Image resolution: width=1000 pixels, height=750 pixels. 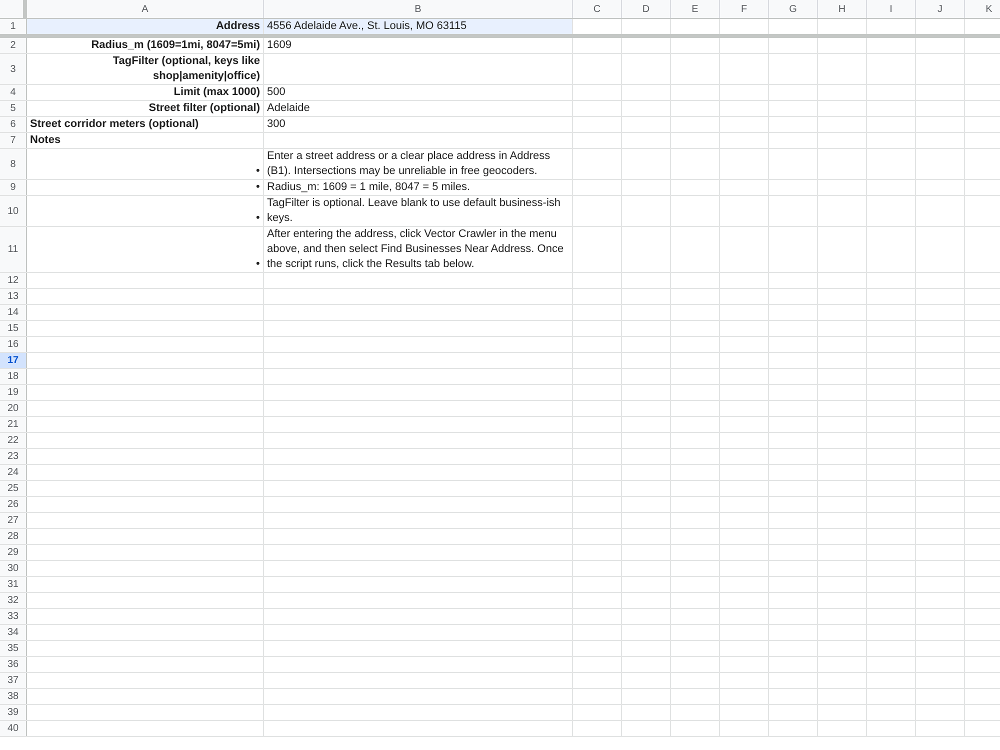 What do you see at coordinates (13, 648) in the screenshot?
I see `row-header: 35` at bounding box center [13, 648].